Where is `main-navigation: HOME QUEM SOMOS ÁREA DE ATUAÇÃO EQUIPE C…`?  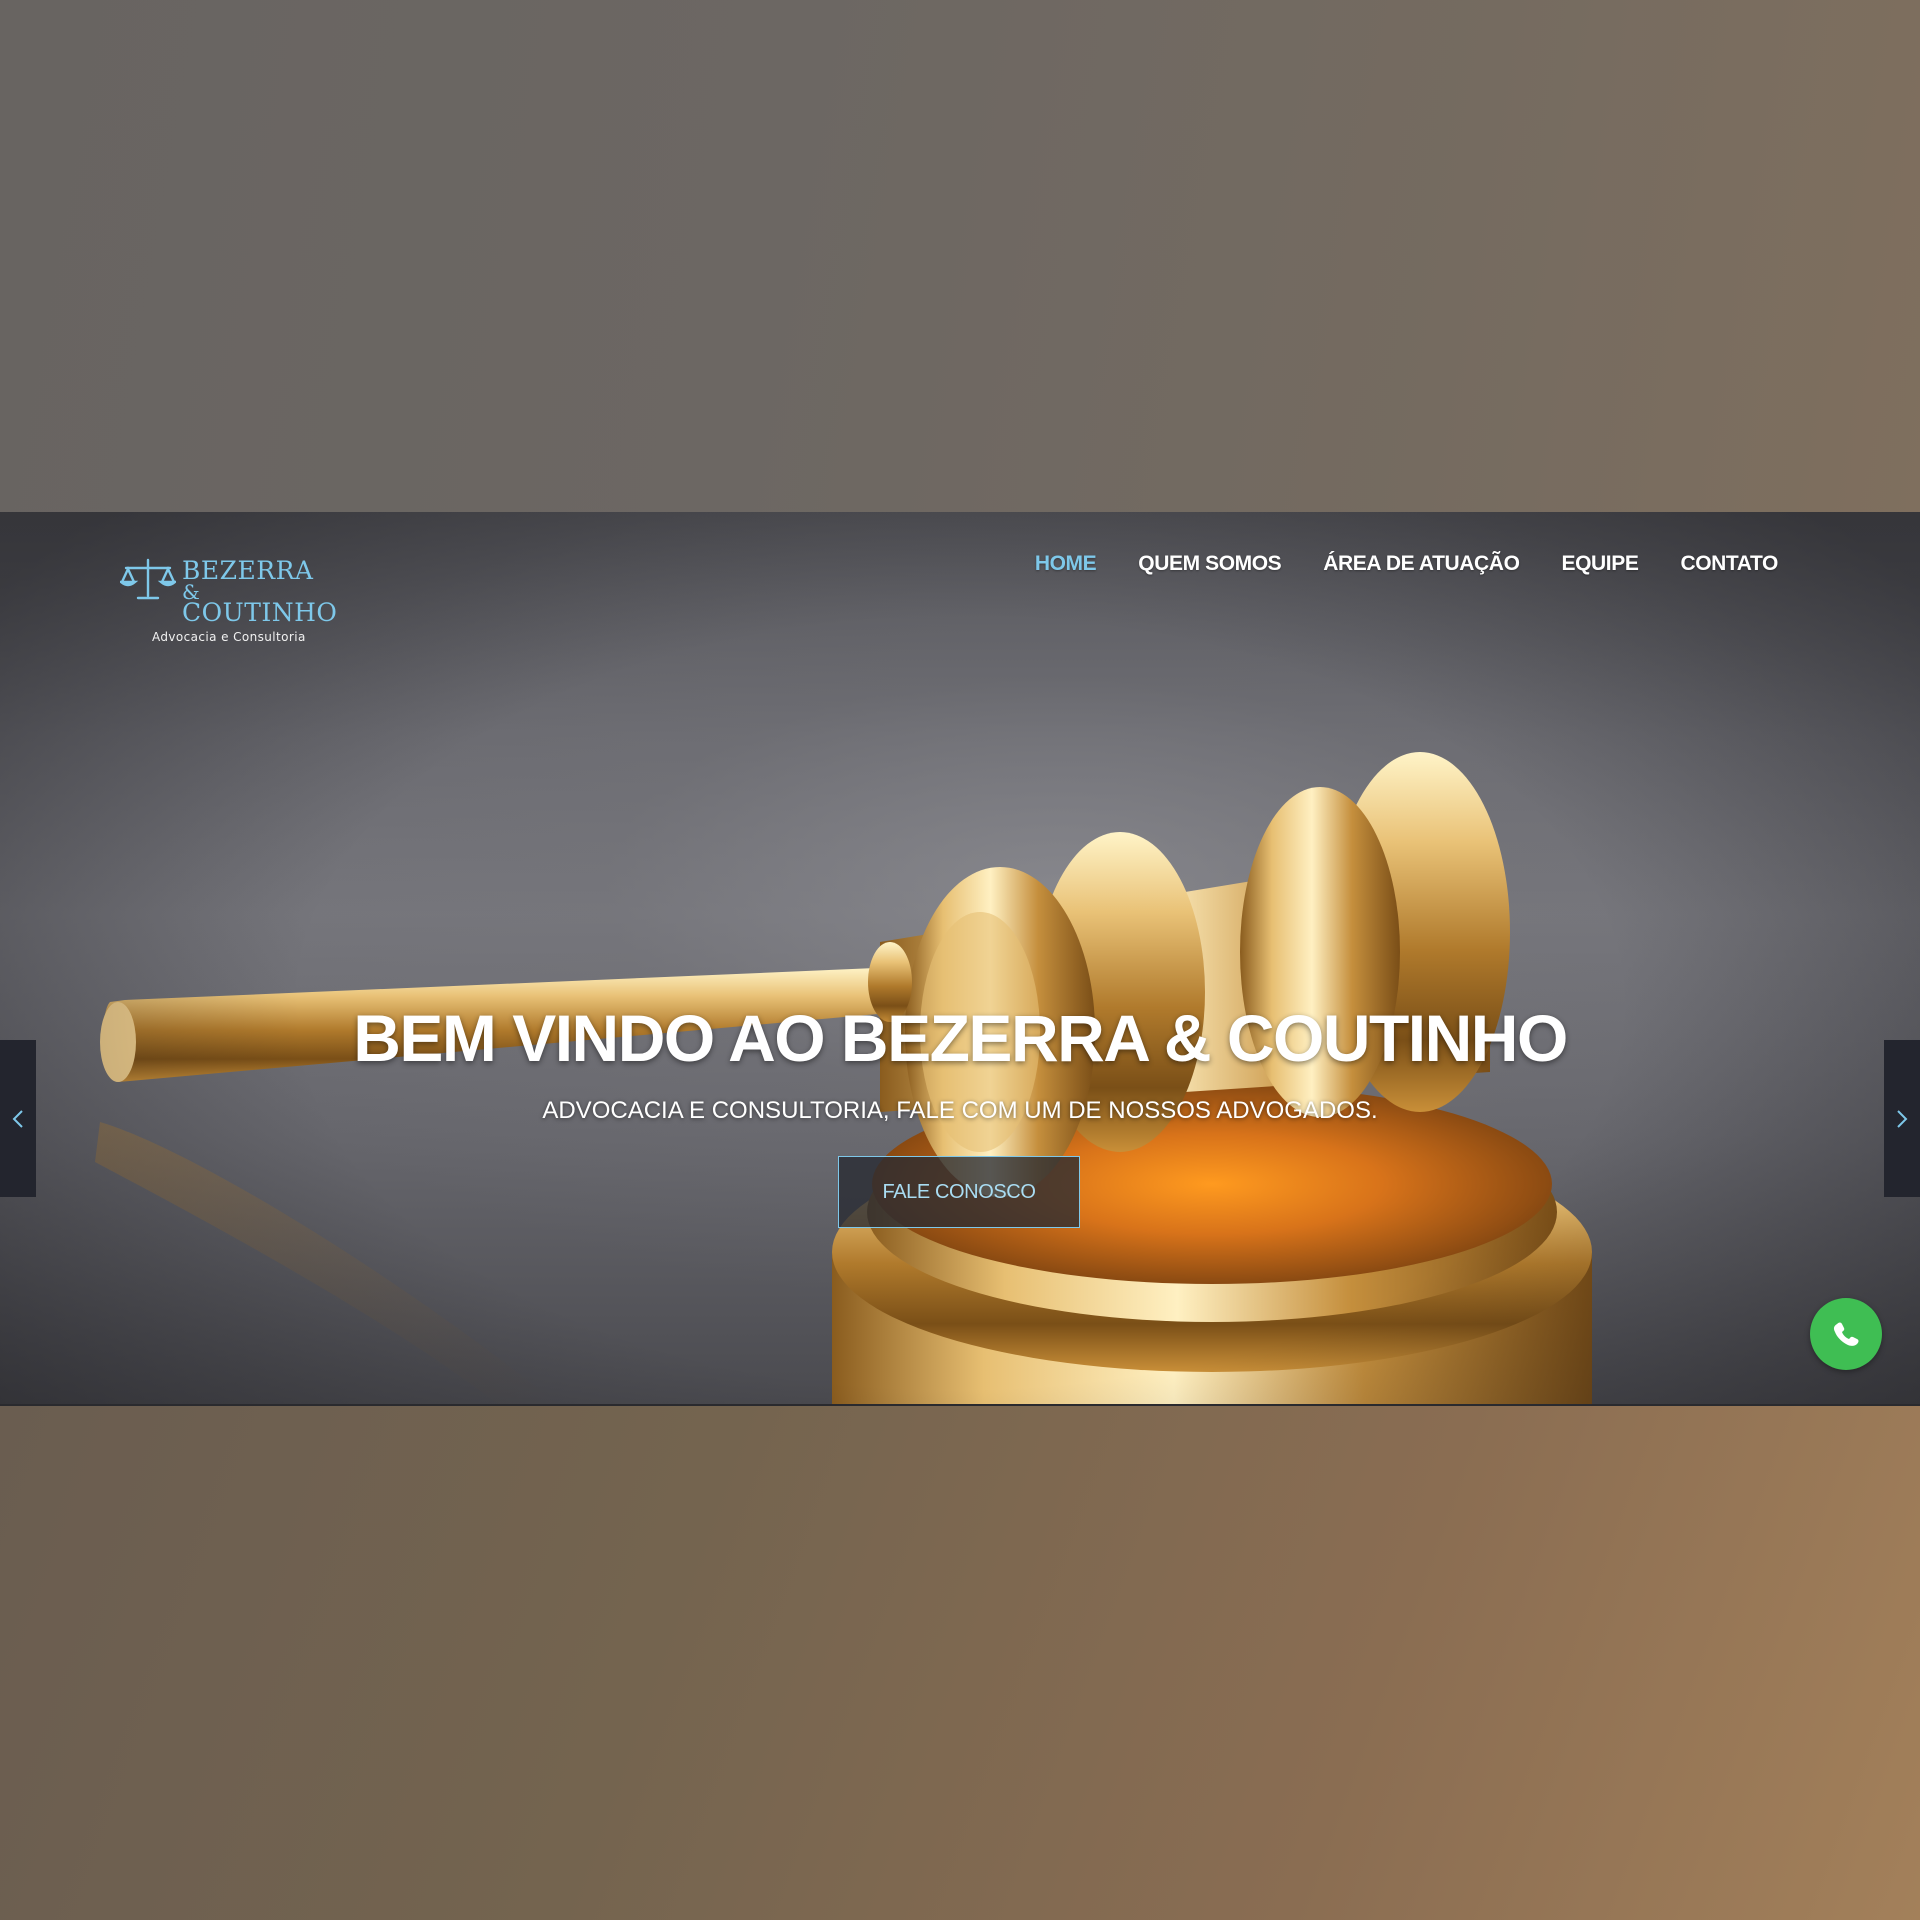
main-navigation: HOME QUEM SOMOS ÁREA DE ATUAÇÃO EQUIPE C… is located at coordinates (1407, 564).